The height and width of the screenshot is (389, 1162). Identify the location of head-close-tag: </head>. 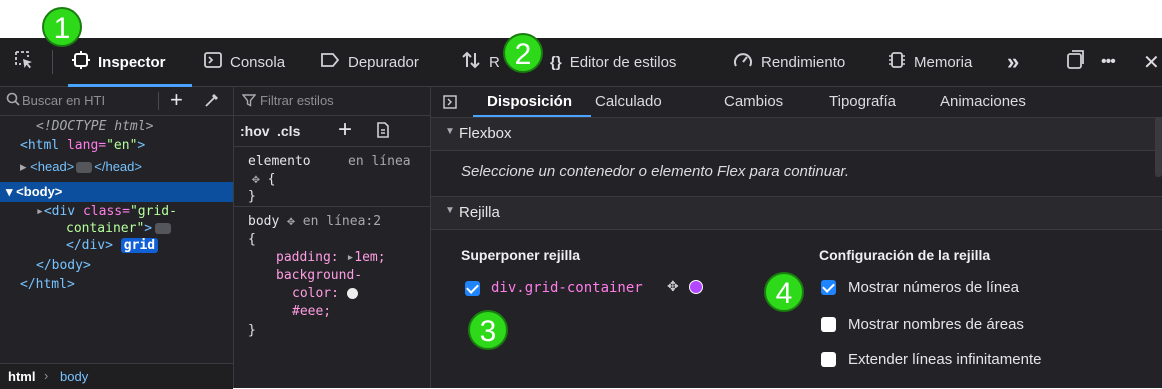
(118, 166).